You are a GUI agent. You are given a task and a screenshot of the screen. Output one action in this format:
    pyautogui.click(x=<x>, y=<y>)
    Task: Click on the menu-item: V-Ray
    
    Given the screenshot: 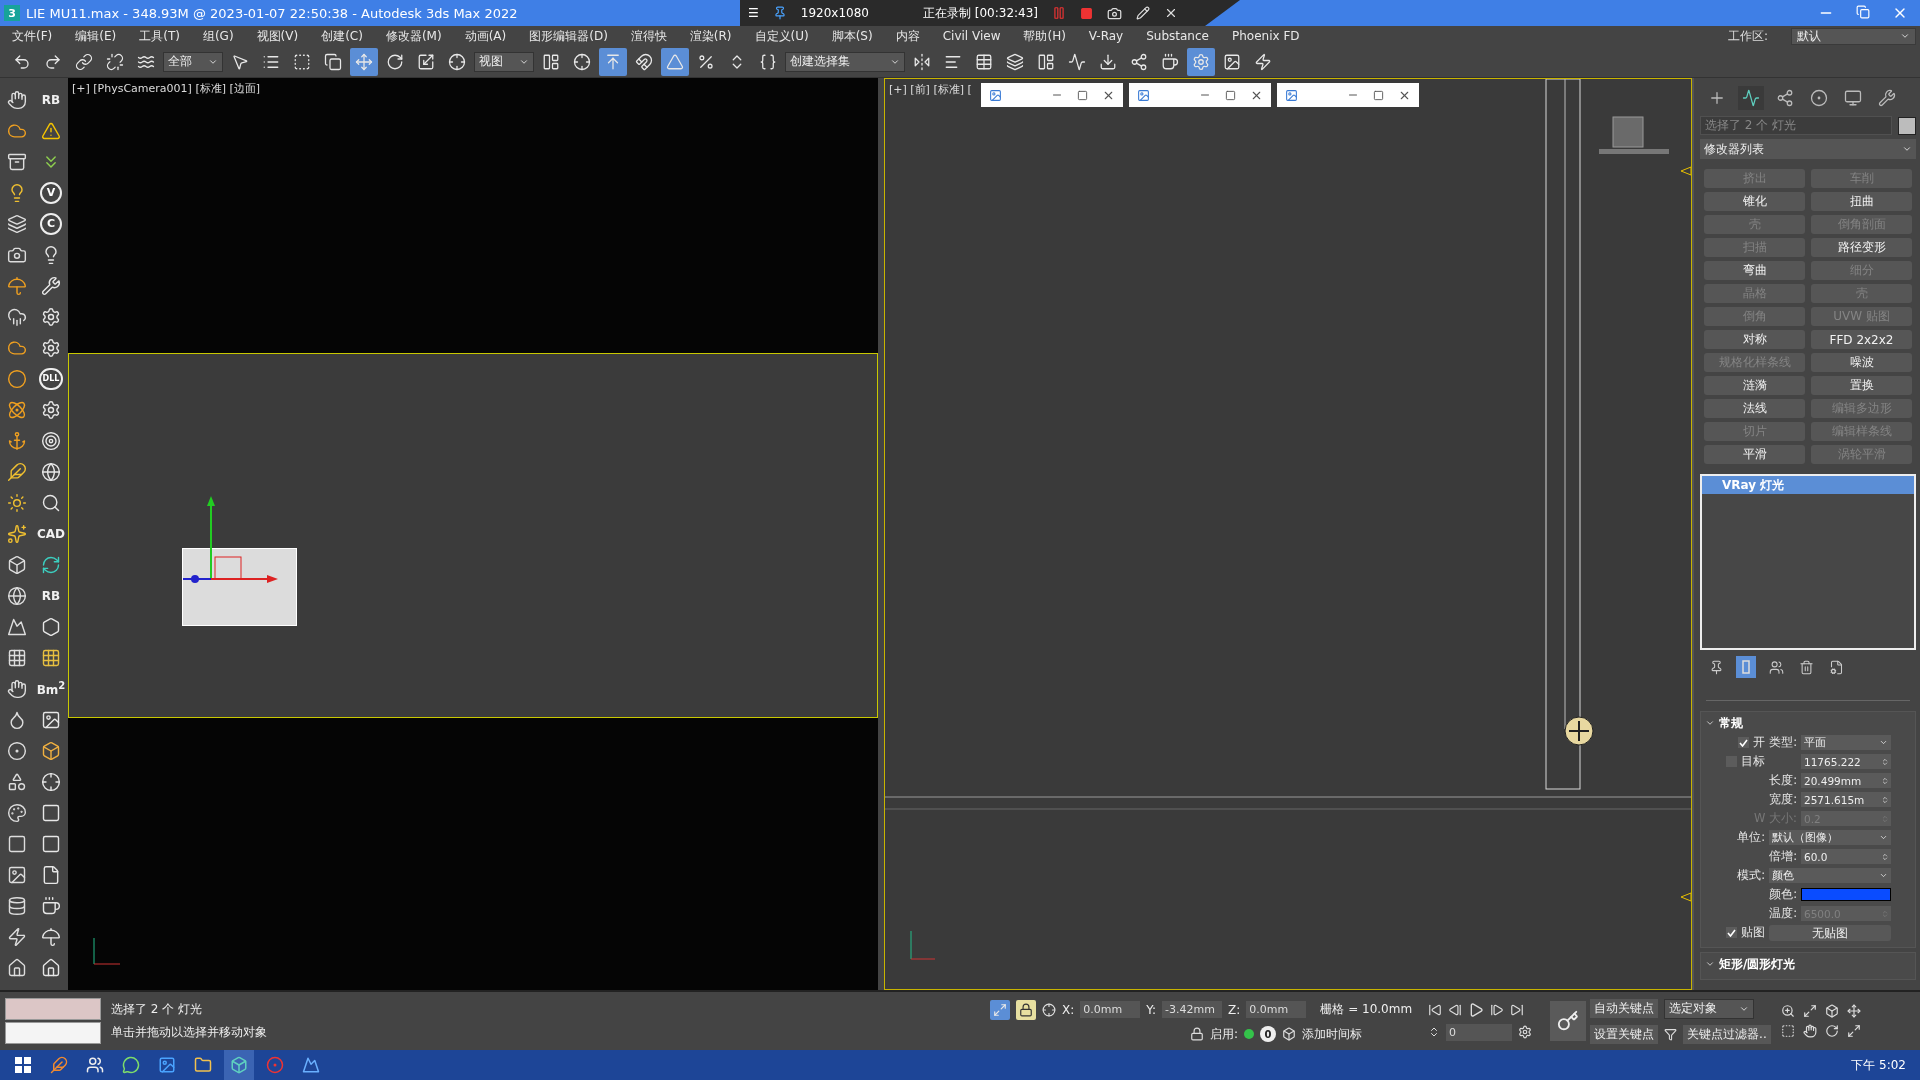 What is the action you would take?
    pyautogui.click(x=1106, y=36)
    